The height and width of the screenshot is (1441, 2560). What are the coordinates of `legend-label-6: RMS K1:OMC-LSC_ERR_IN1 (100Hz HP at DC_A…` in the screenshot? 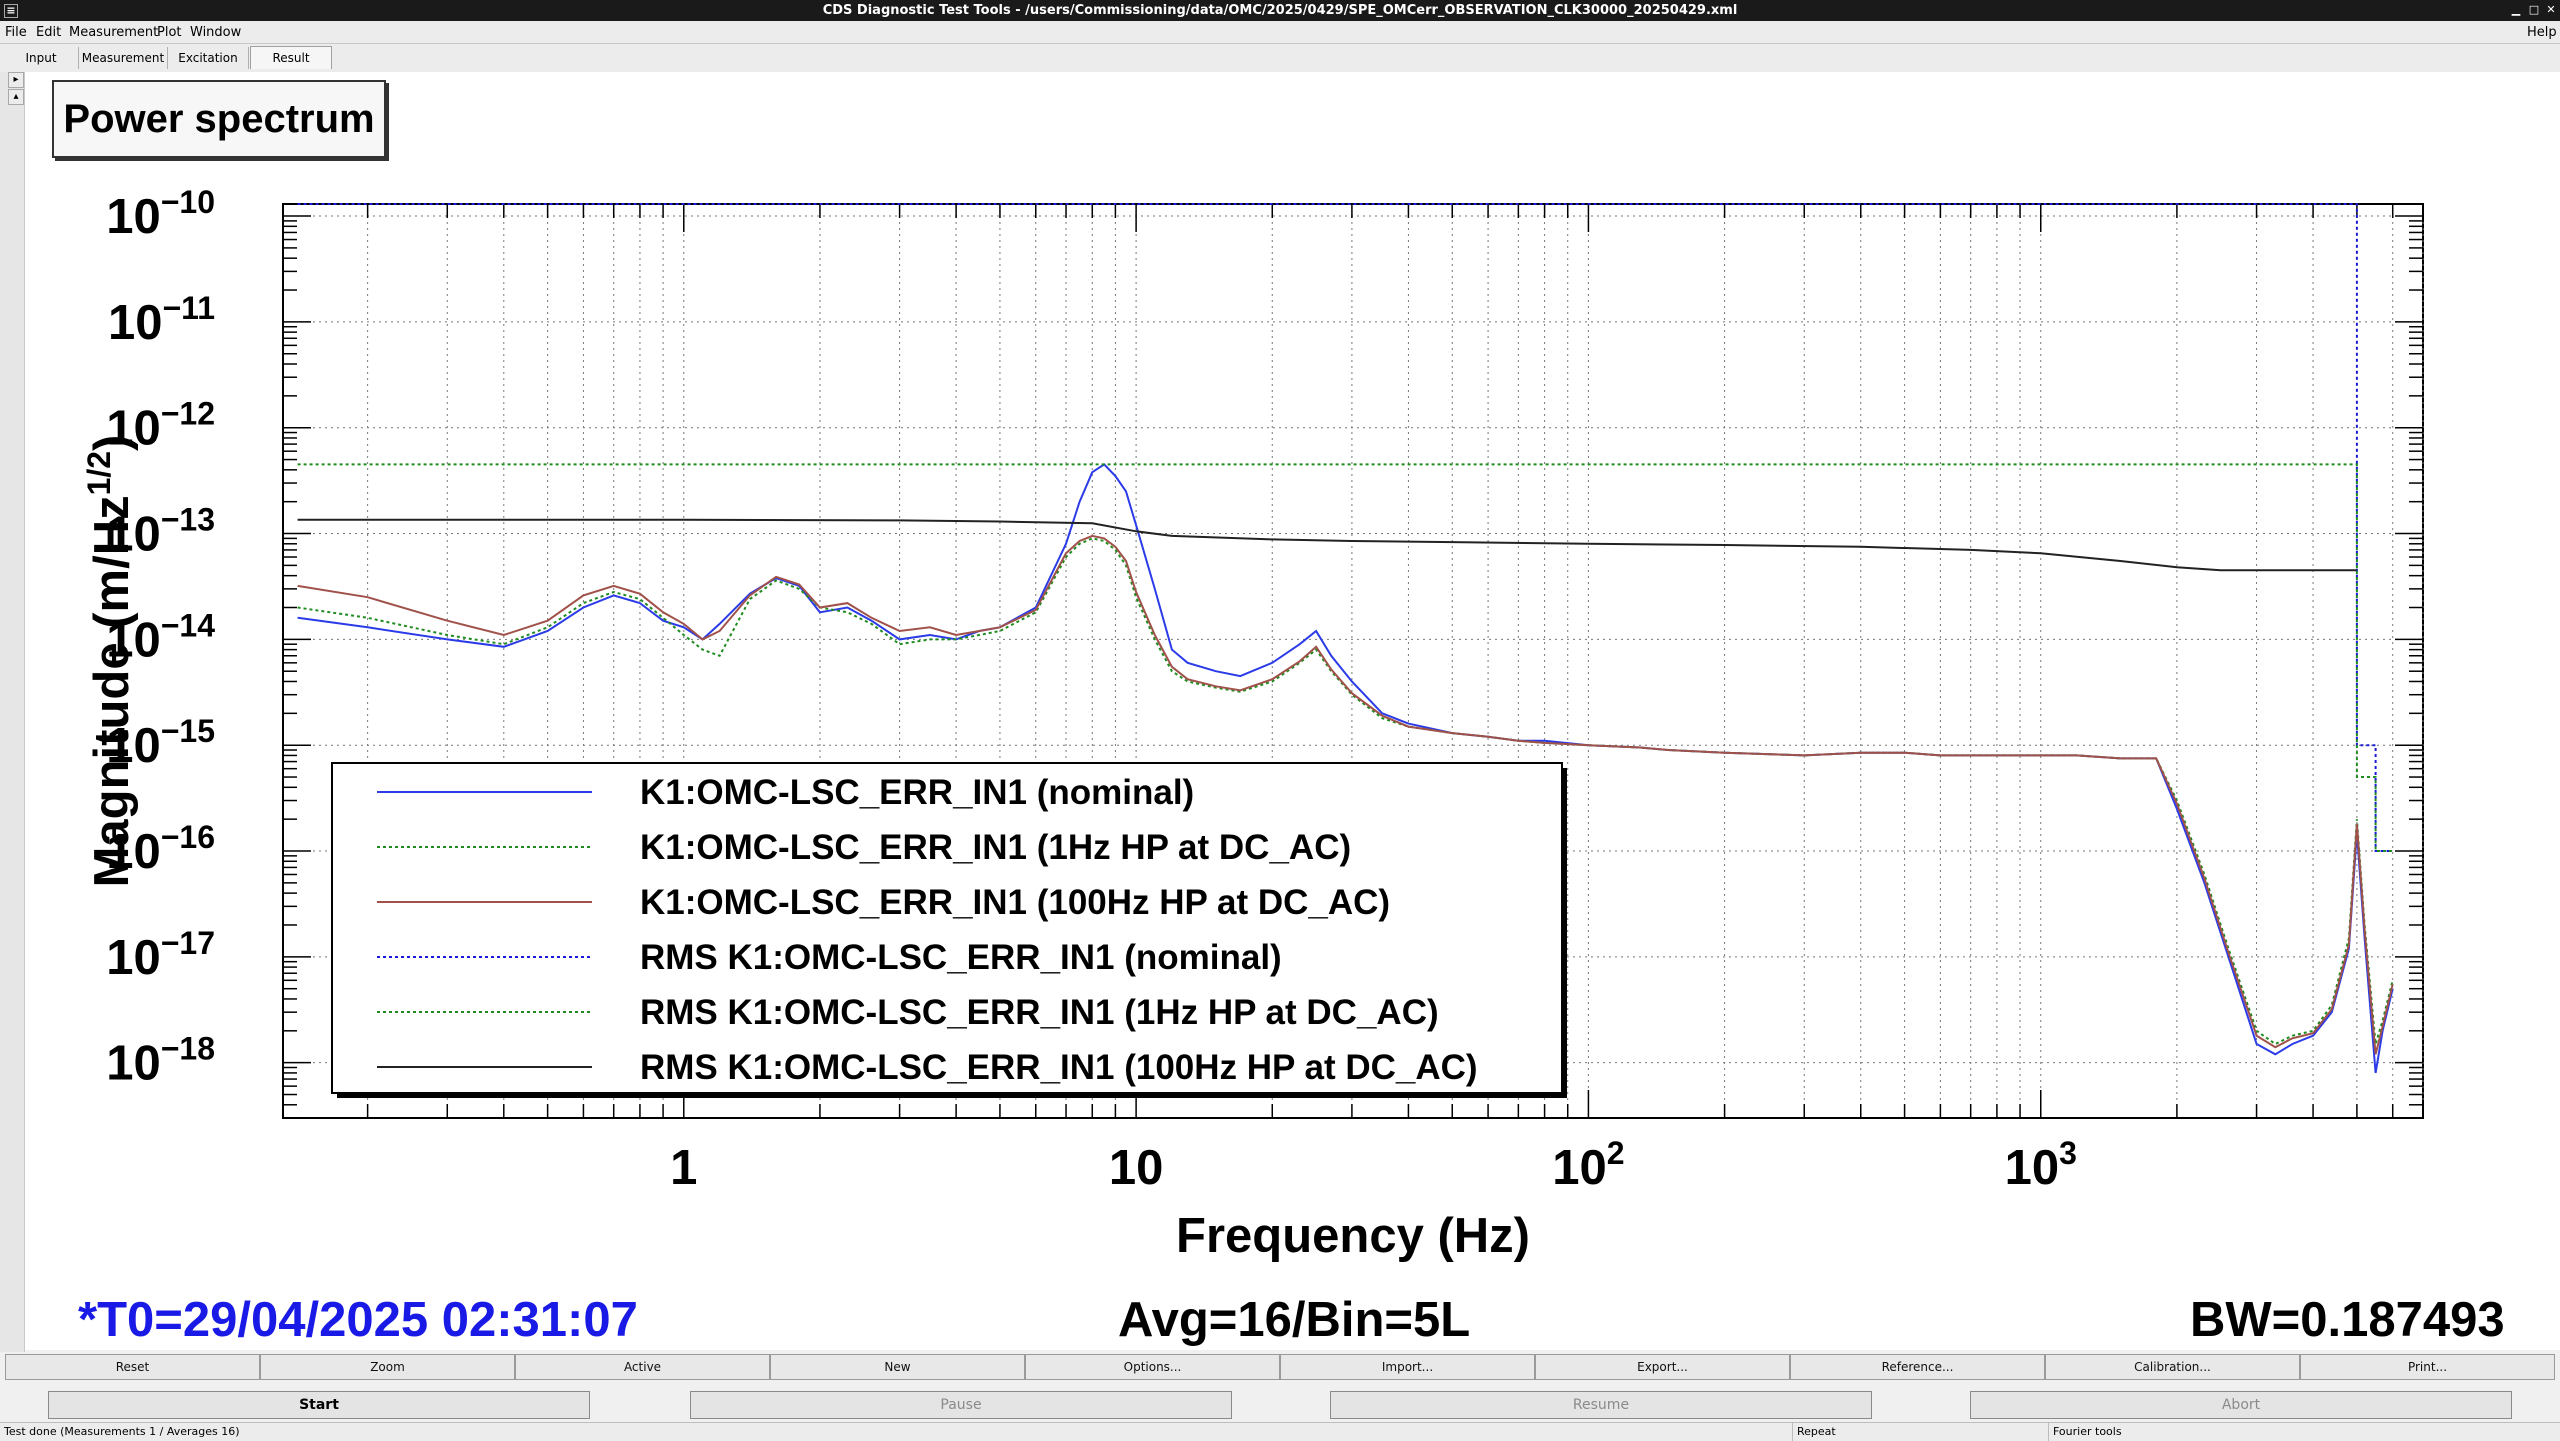 It's located at (1059, 1067).